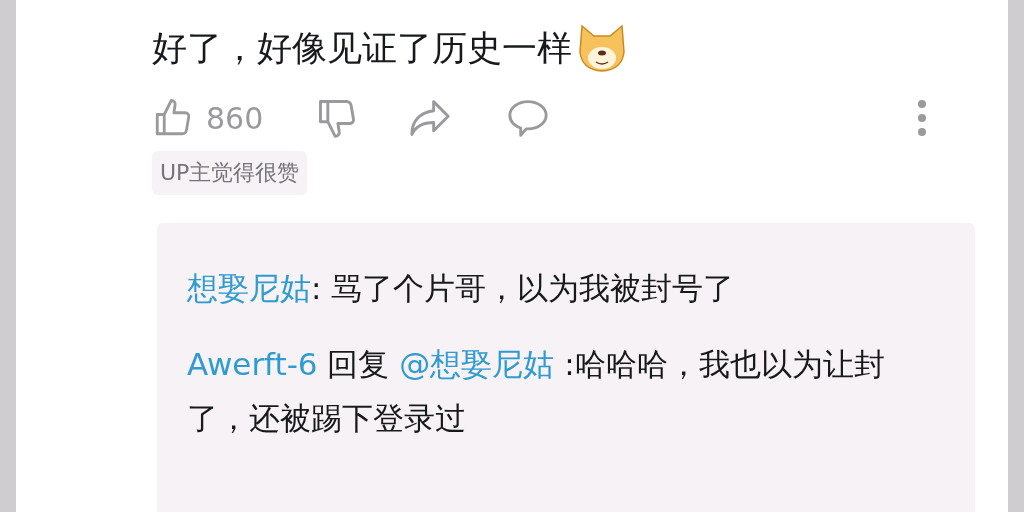 The width and height of the screenshot is (1024, 512). Describe the element at coordinates (252, 364) in the screenshot. I see `author-link: Awerft-6` at that location.